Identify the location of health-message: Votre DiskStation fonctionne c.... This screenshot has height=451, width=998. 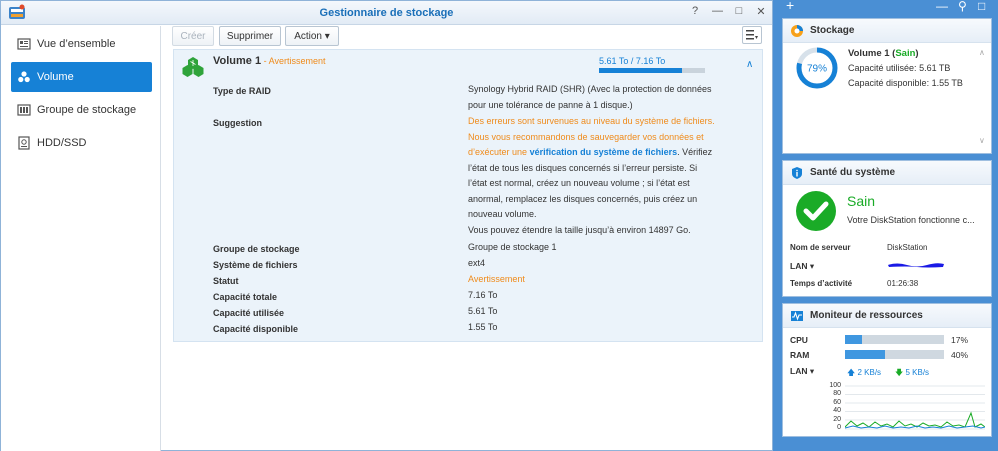
(911, 220).